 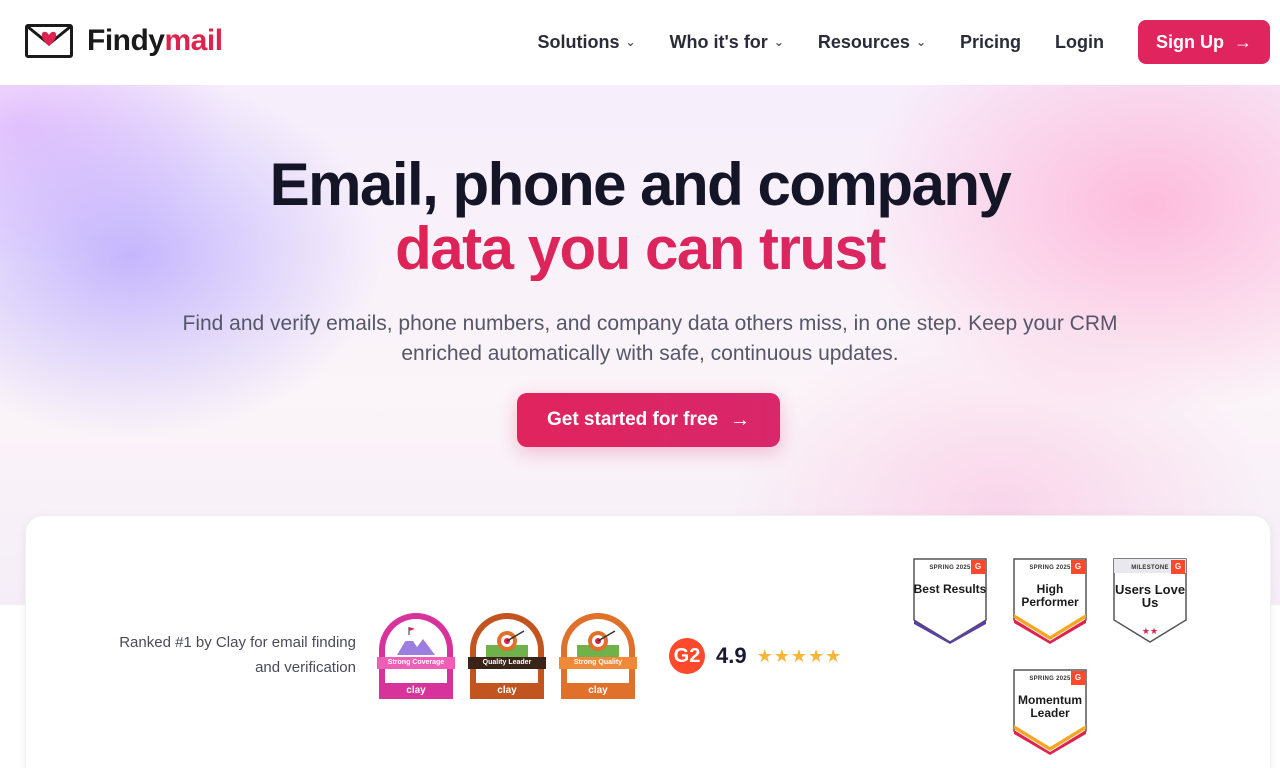 I want to click on findymail-logo: Findymail, so click(x=124, y=41).